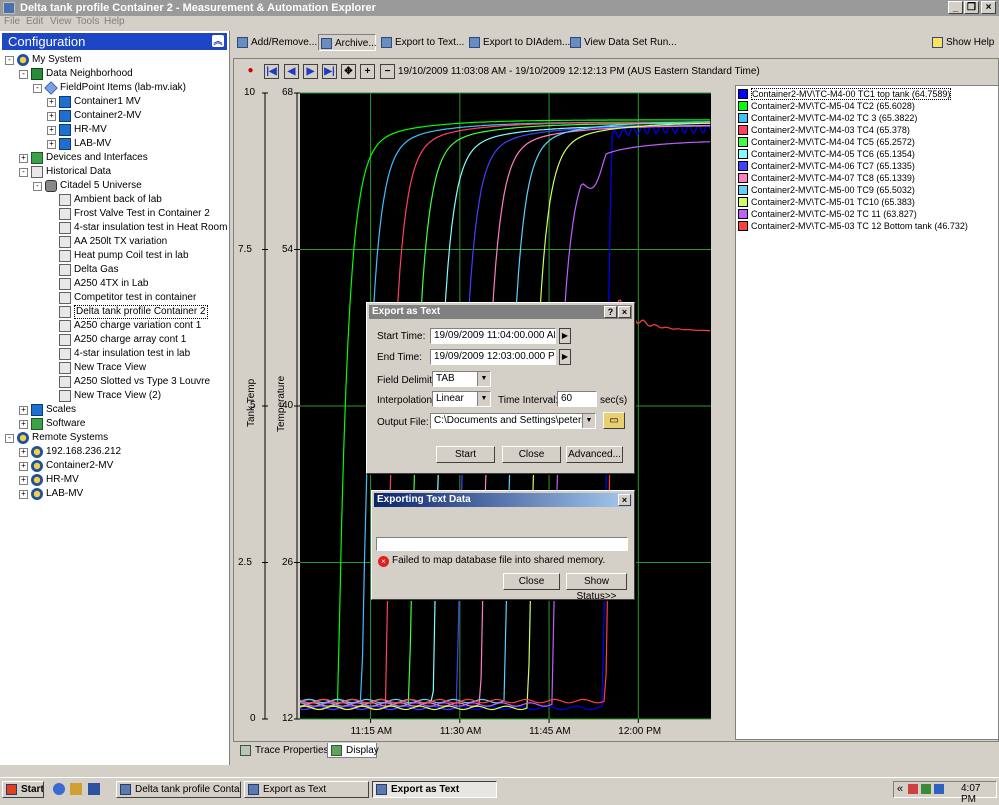 The image size is (999, 805). I want to click on prev-button: ◀, so click(291, 71).